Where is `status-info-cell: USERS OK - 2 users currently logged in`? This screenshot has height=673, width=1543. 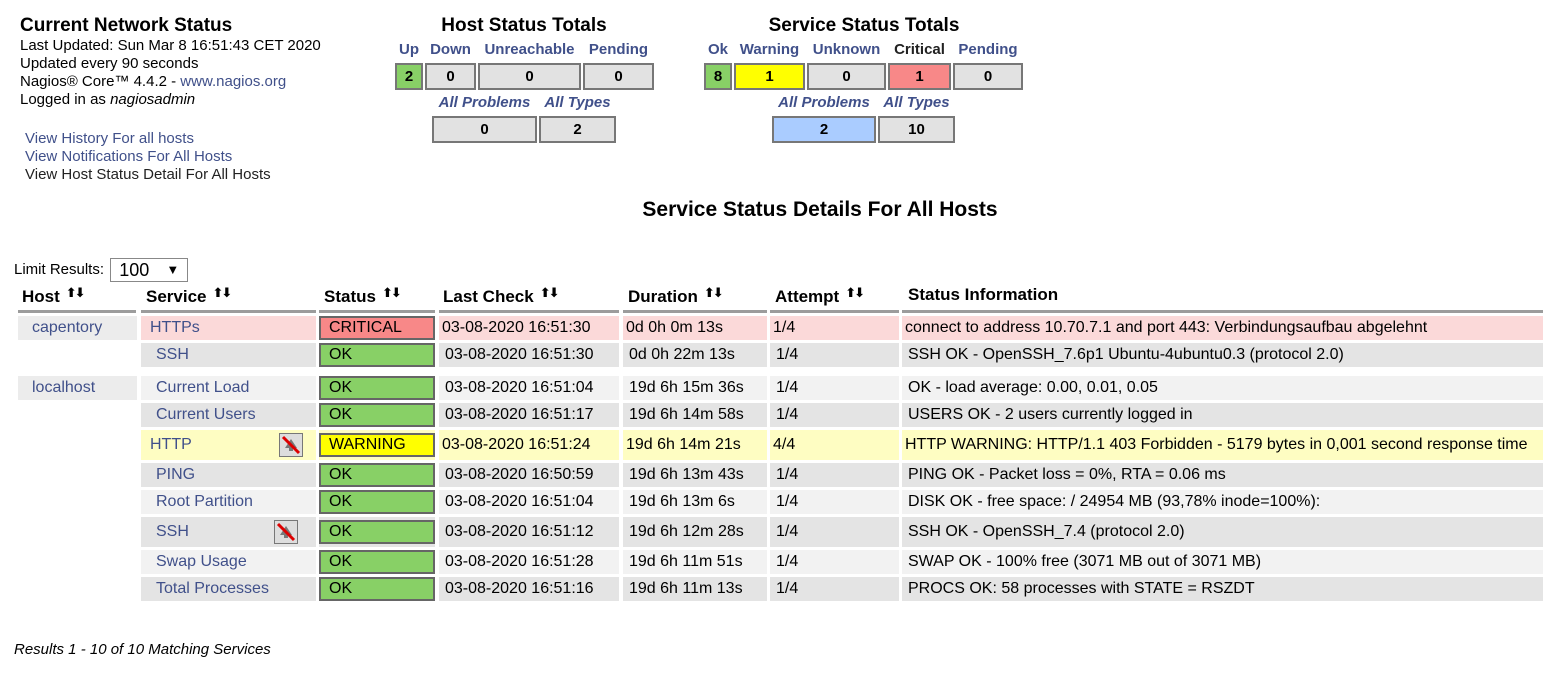
status-info-cell: USERS OK - 2 users currently logged in is located at coordinates (1222, 415).